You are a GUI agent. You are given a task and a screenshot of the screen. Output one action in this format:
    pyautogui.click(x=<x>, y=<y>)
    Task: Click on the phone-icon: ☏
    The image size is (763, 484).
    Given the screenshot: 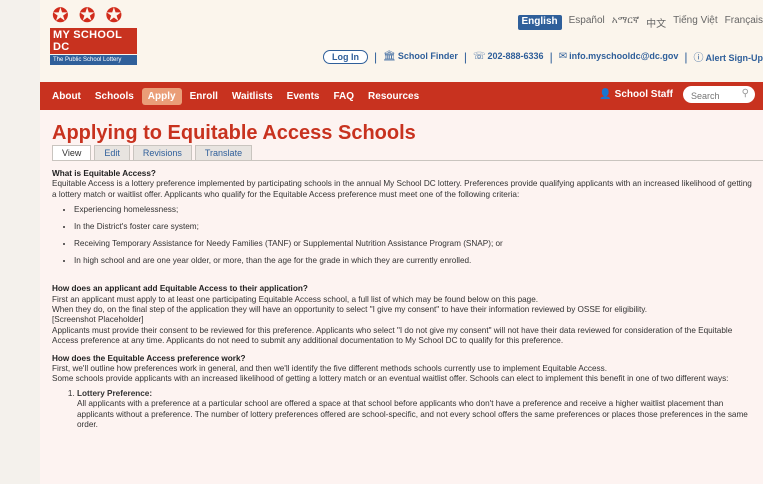 What is the action you would take?
    pyautogui.click(x=479, y=56)
    